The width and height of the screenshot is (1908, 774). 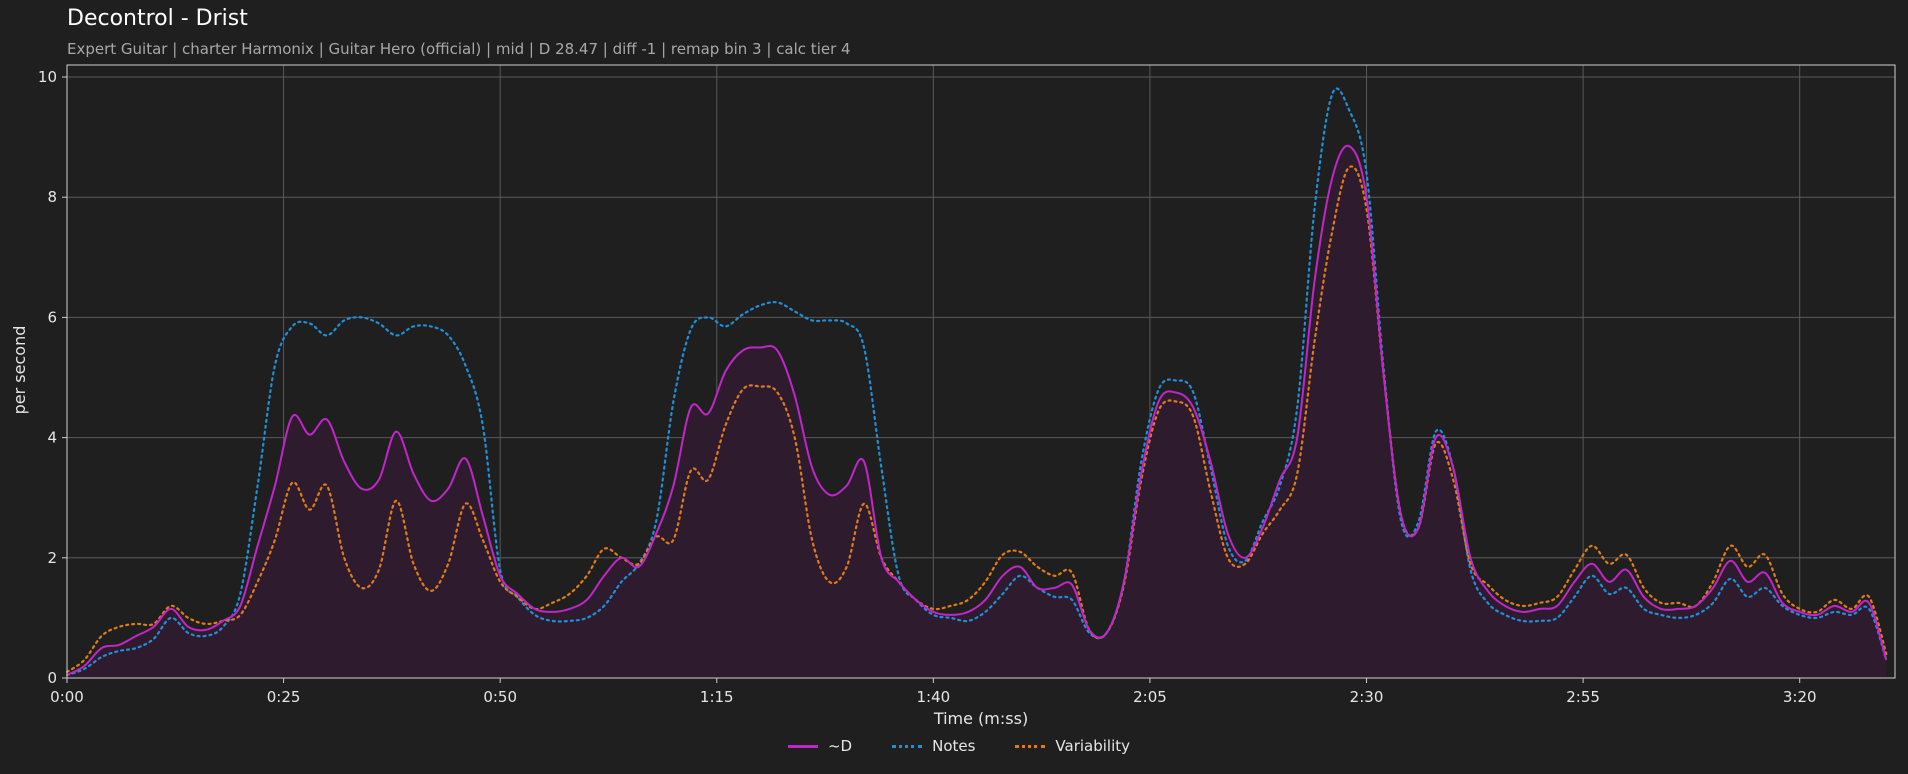 What do you see at coordinates (1093, 746) in the screenshot?
I see `legend-label: Variability` at bounding box center [1093, 746].